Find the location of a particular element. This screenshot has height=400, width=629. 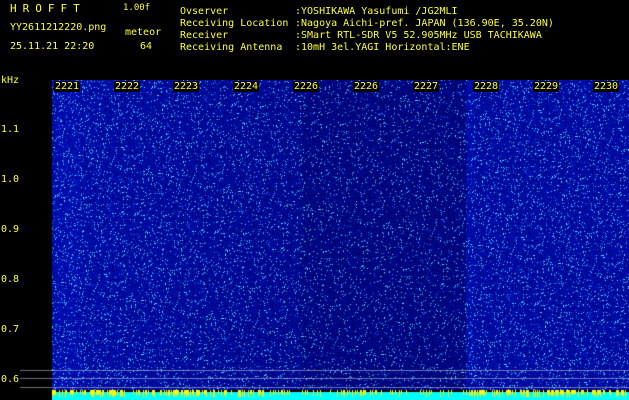

time-tick: 2227 is located at coordinates (426, 86).